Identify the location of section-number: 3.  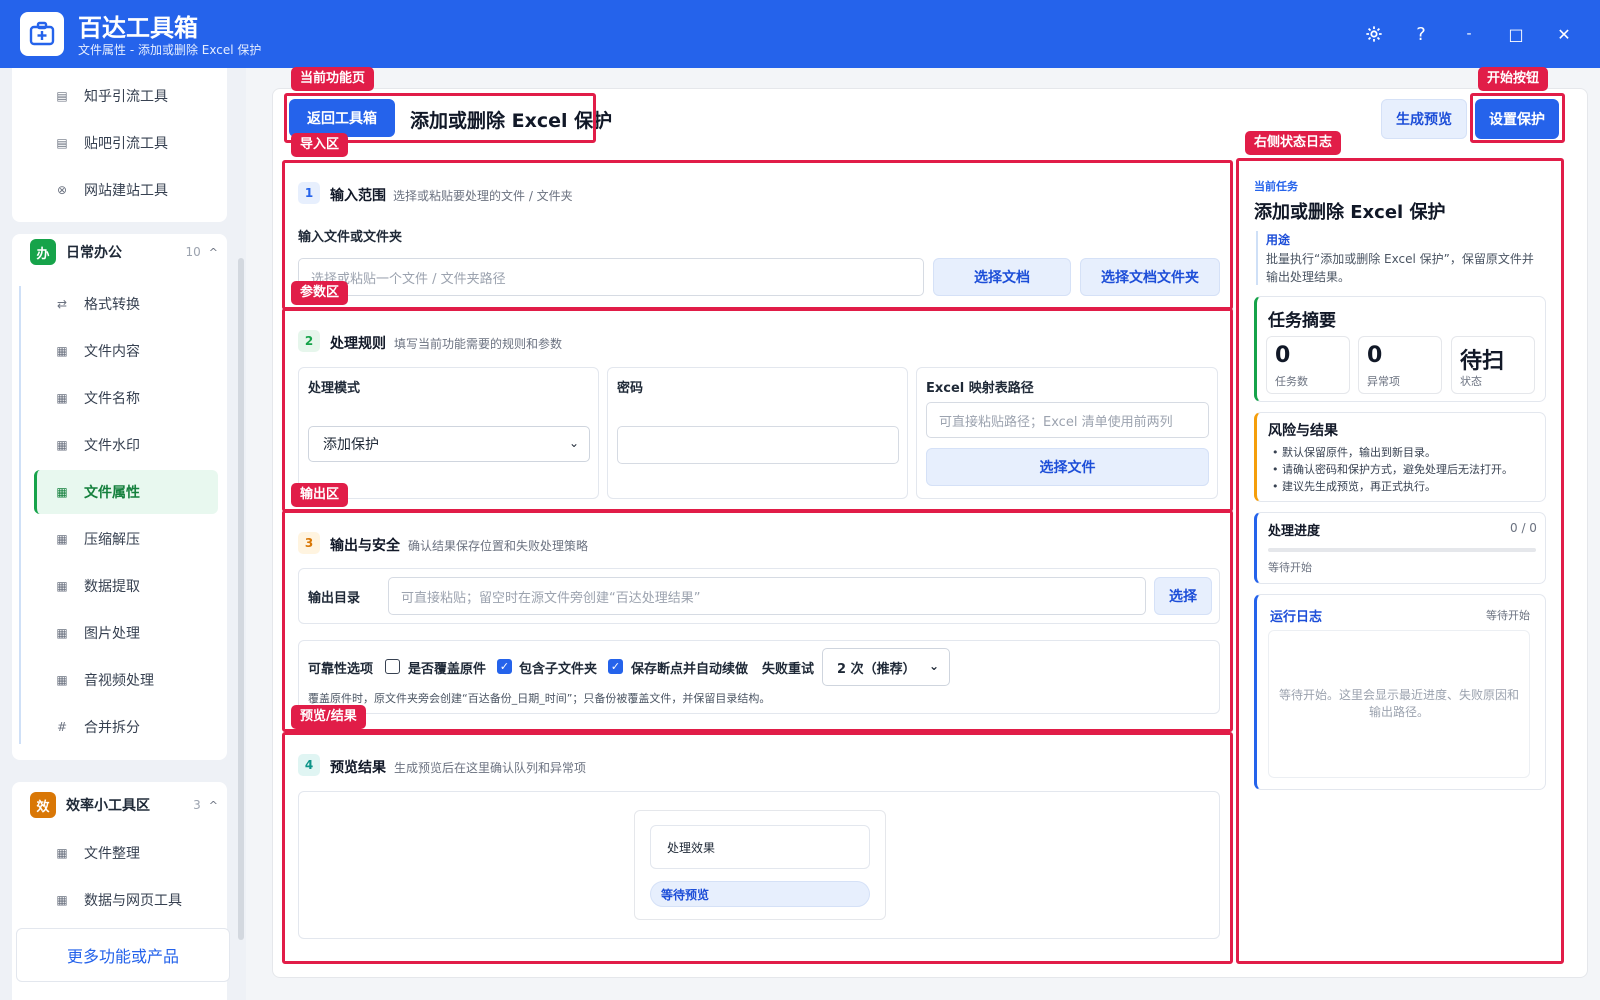
(309, 543).